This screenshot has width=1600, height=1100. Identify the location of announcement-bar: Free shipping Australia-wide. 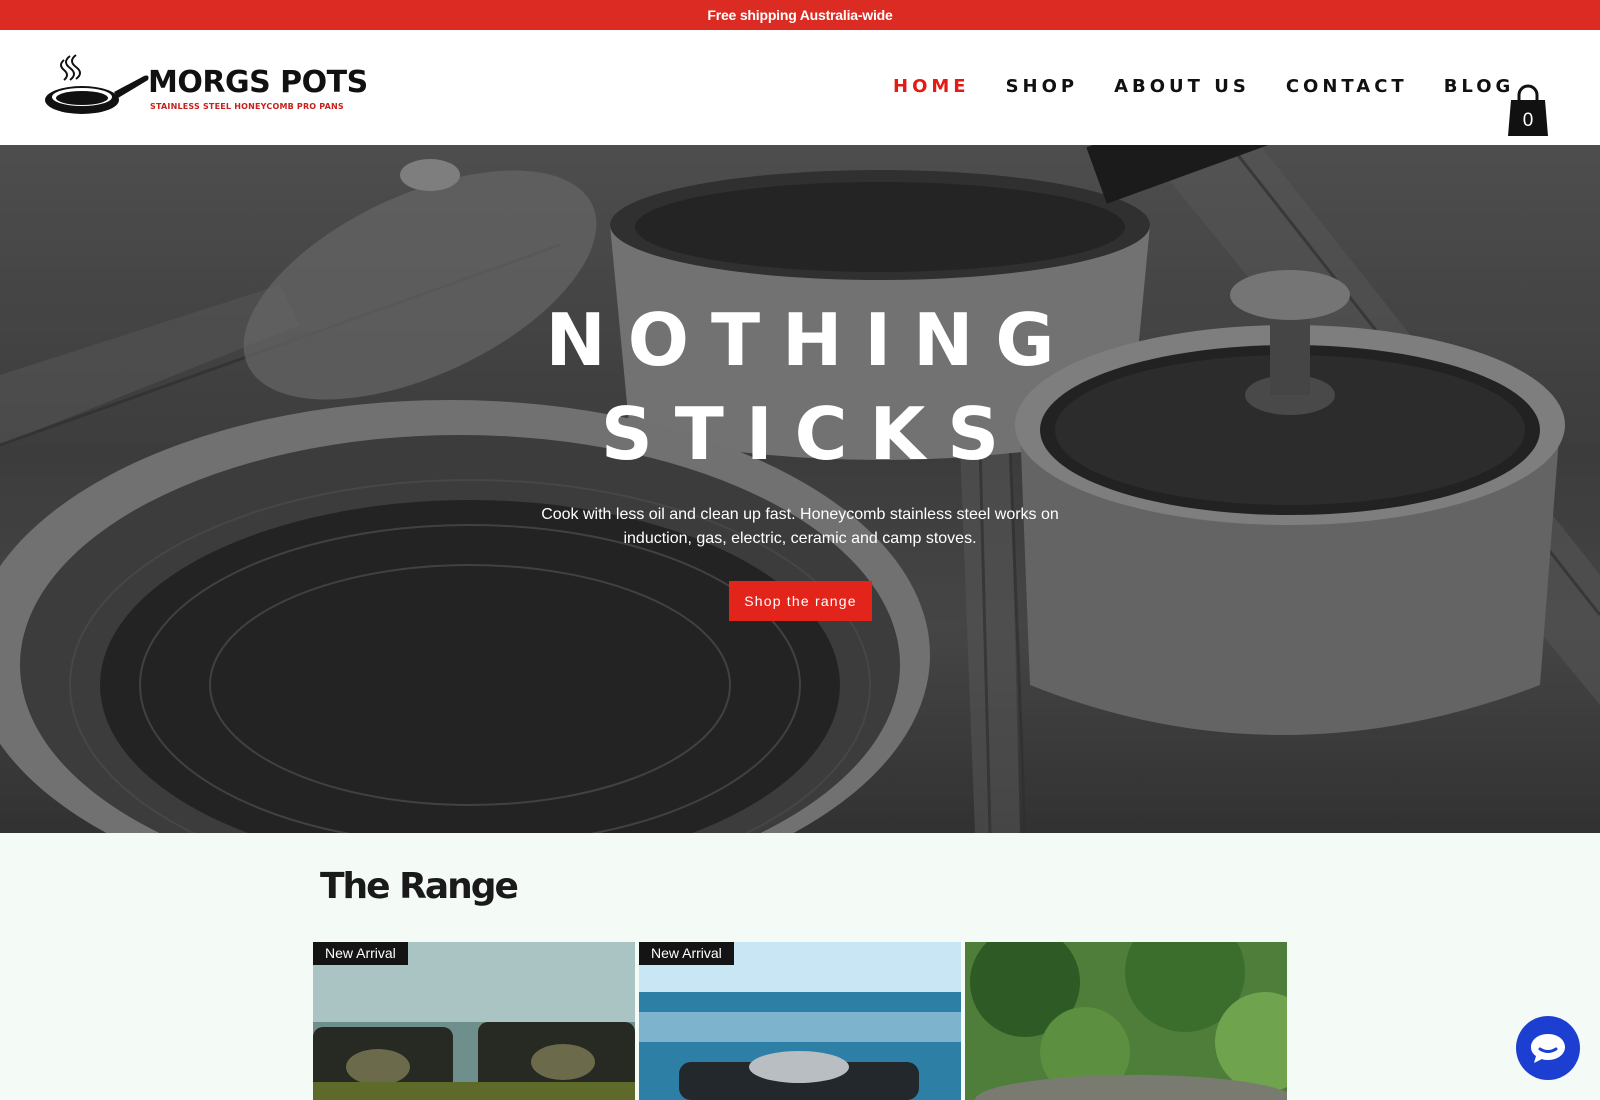
(800, 15).